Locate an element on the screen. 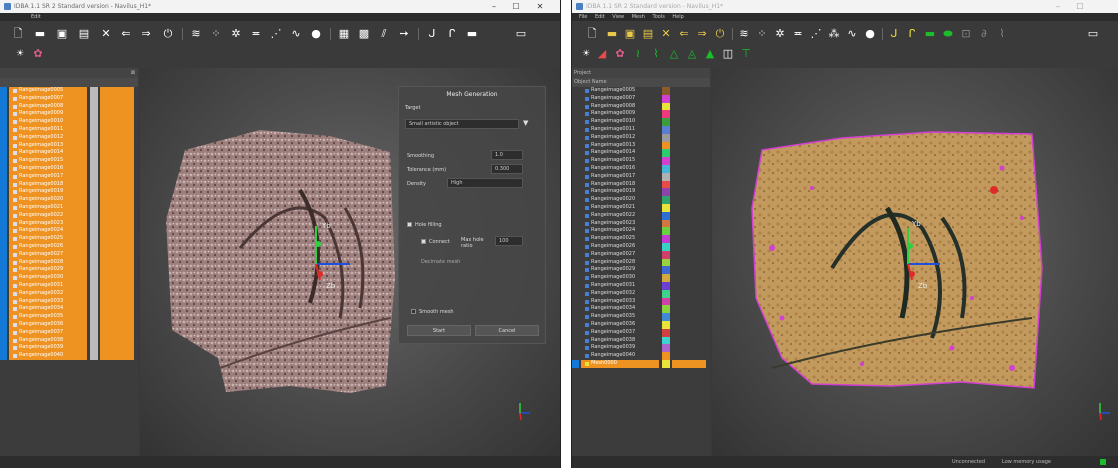  align-icon: ✲ is located at coordinates (780, 34).